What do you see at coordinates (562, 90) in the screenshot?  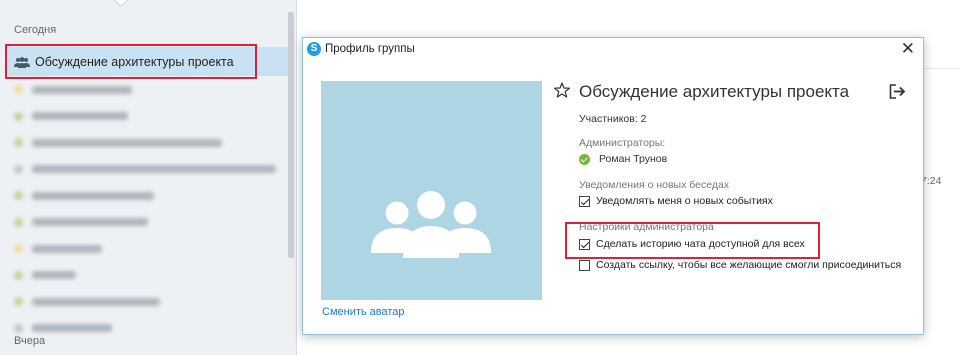 I see `favorite-star-icon` at bounding box center [562, 90].